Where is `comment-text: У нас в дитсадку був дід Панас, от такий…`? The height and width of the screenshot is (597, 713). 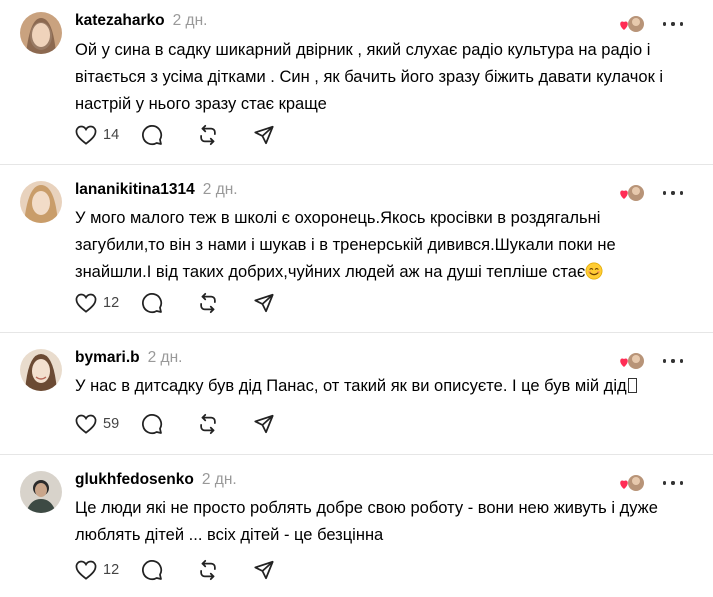 comment-text: У нас в дитсадку був дід Панас, от такий… is located at coordinates (385, 386).